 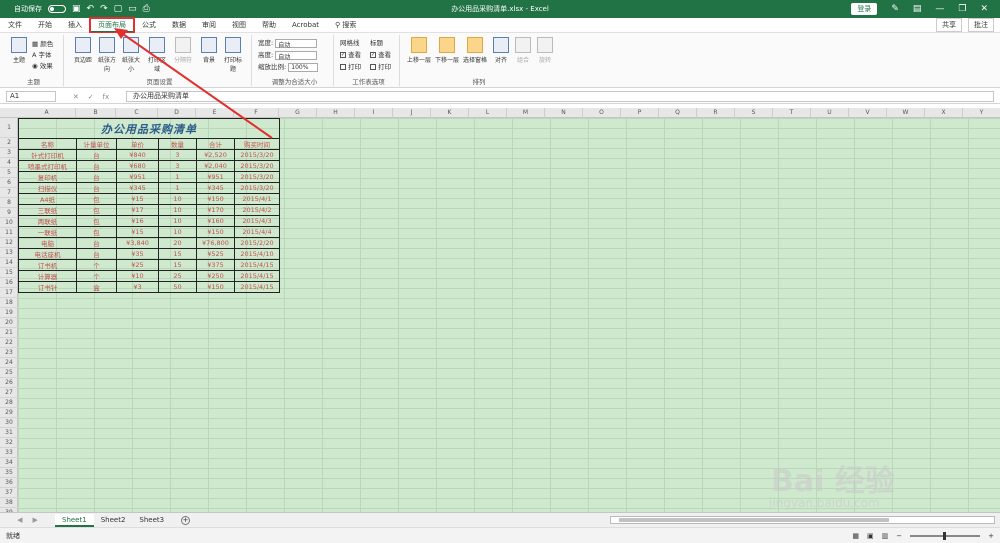 I want to click on column-header: E, so click(x=215, y=113).